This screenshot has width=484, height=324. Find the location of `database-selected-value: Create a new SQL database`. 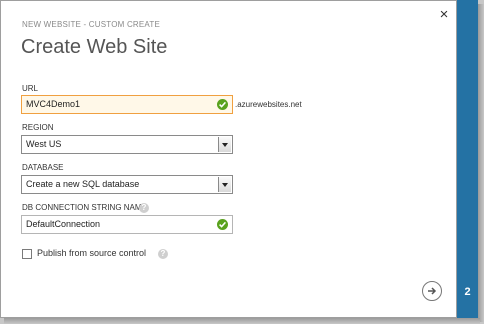

database-selected-value: Create a new SQL database is located at coordinates (83, 184).